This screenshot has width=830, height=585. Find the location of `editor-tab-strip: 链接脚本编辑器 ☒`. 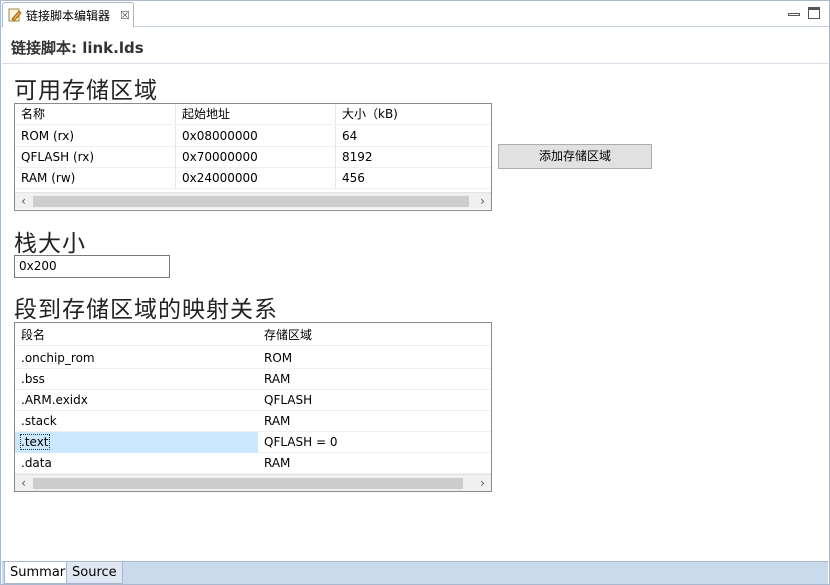

editor-tab-strip: 链接脚本编辑器 ☒ is located at coordinates (415, 14).